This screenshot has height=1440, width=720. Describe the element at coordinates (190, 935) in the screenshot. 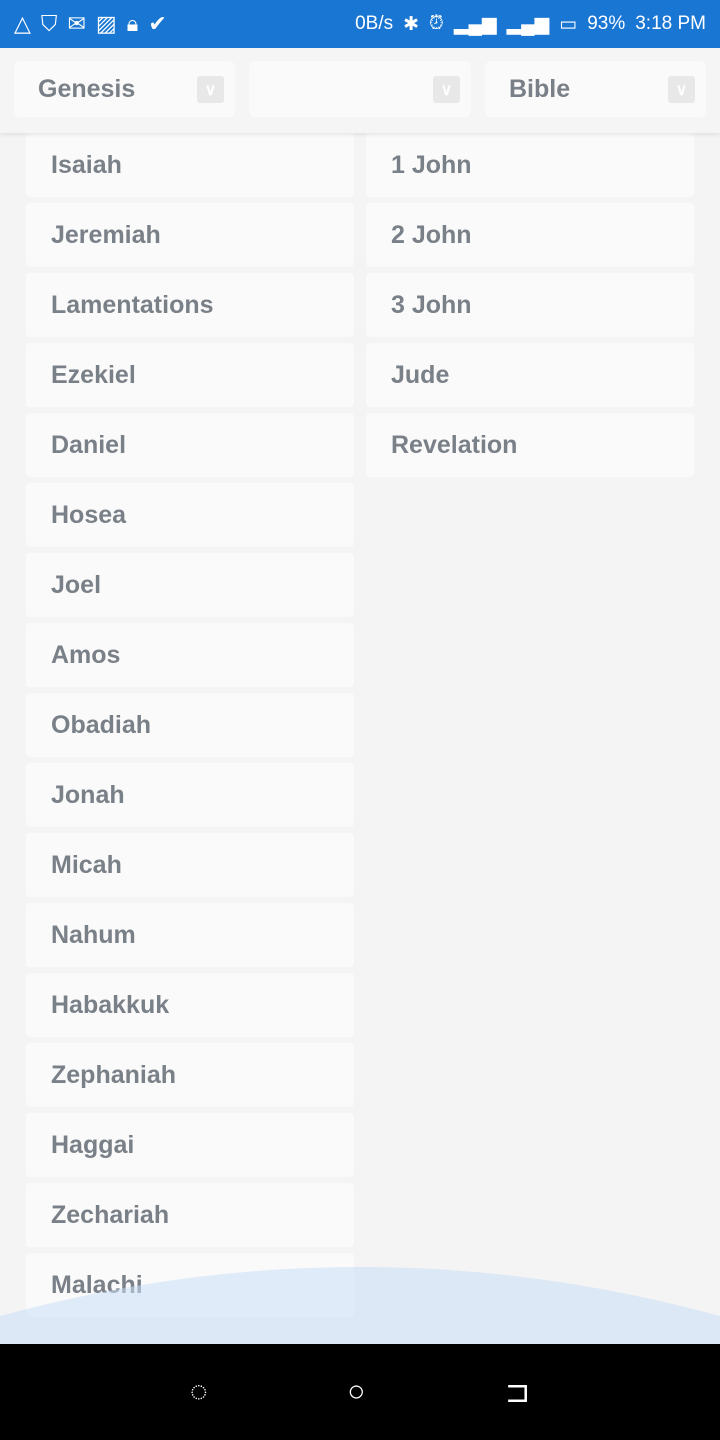

I see `book-item: Nahum` at that location.